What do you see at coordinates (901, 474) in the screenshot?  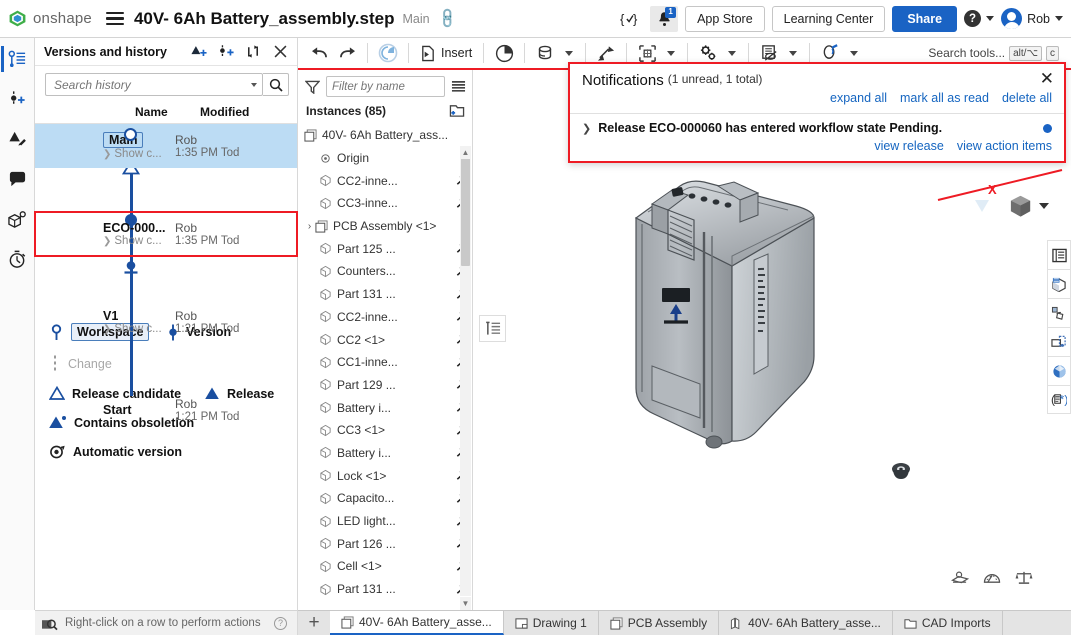 I see `detached-part-model` at bounding box center [901, 474].